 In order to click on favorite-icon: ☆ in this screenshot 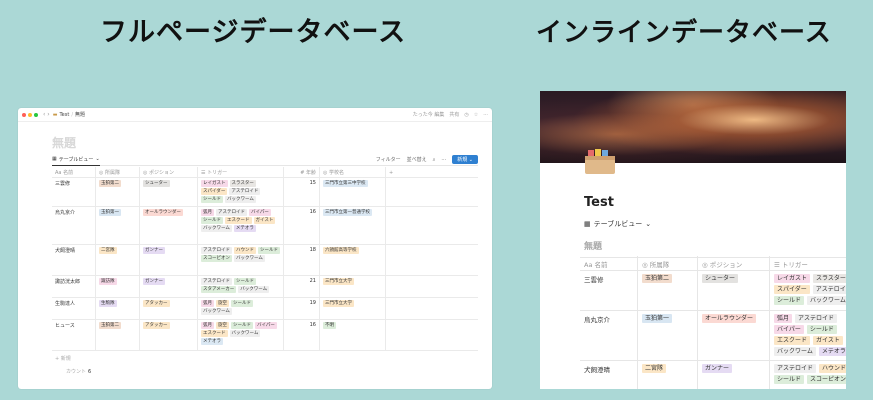, I will do `click(476, 115)`.